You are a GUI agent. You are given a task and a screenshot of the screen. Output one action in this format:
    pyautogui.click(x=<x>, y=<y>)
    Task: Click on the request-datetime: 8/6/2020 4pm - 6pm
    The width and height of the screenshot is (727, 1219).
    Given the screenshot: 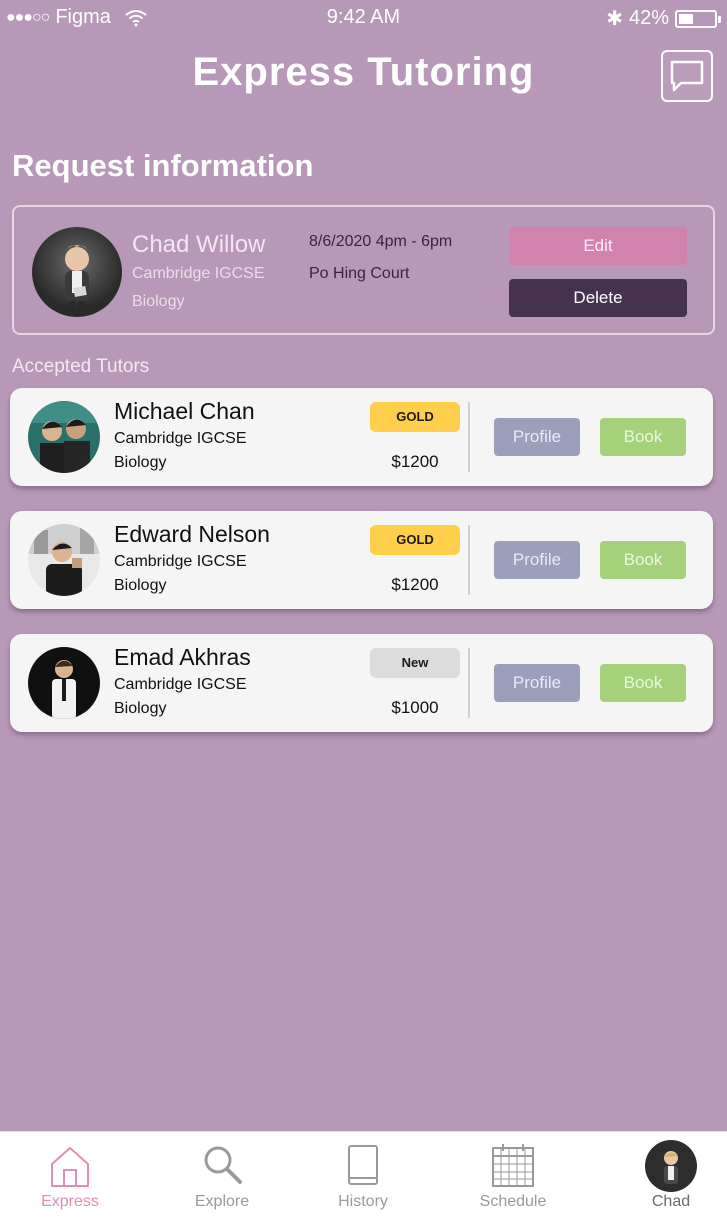 What is the action you would take?
    pyautogui.click(x=381, y=241)
    